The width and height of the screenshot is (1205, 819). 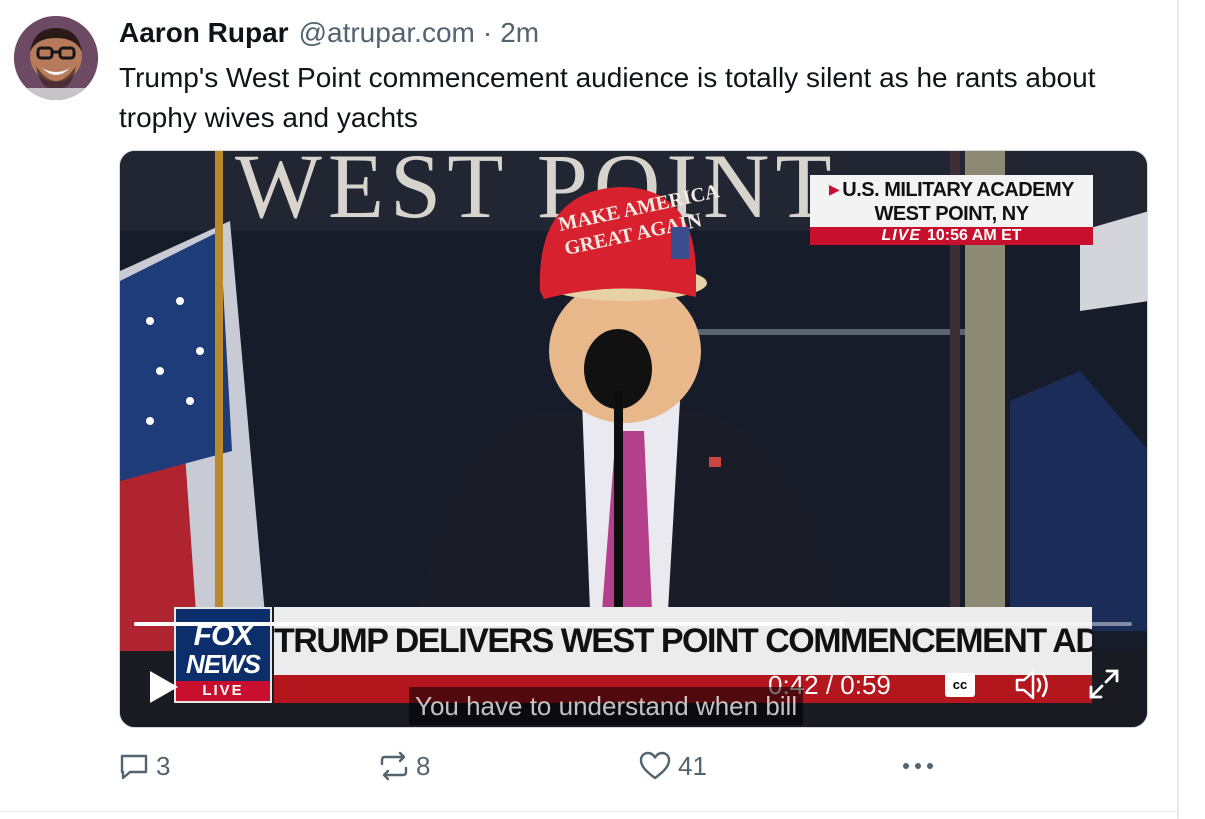 I want to click on fullscreen-icon, so click(x=1104, y=684).